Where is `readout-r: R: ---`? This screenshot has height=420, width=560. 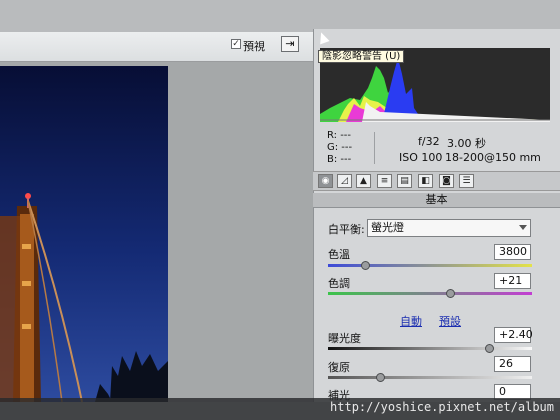
readout-r: R: --- is located at coordinates (339, 135).